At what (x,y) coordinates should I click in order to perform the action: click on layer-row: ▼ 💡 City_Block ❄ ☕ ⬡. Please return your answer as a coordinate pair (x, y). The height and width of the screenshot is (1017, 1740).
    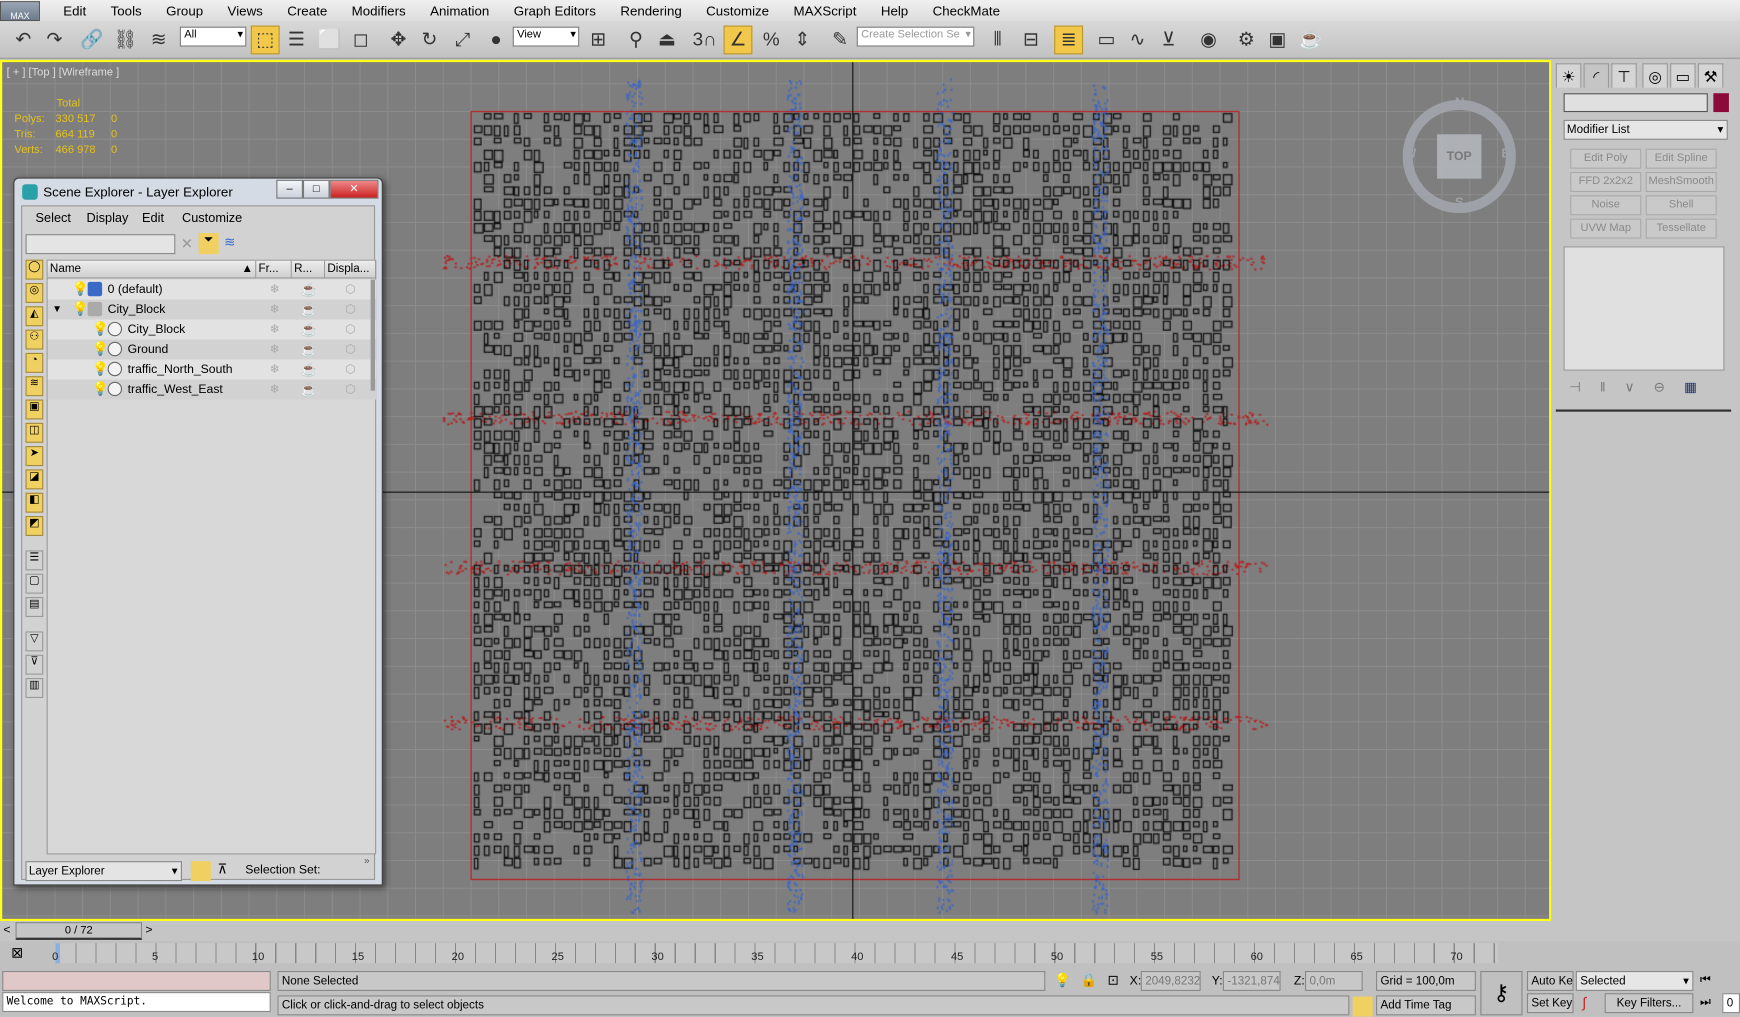
    Looking at the image, I should click on (212, 309).